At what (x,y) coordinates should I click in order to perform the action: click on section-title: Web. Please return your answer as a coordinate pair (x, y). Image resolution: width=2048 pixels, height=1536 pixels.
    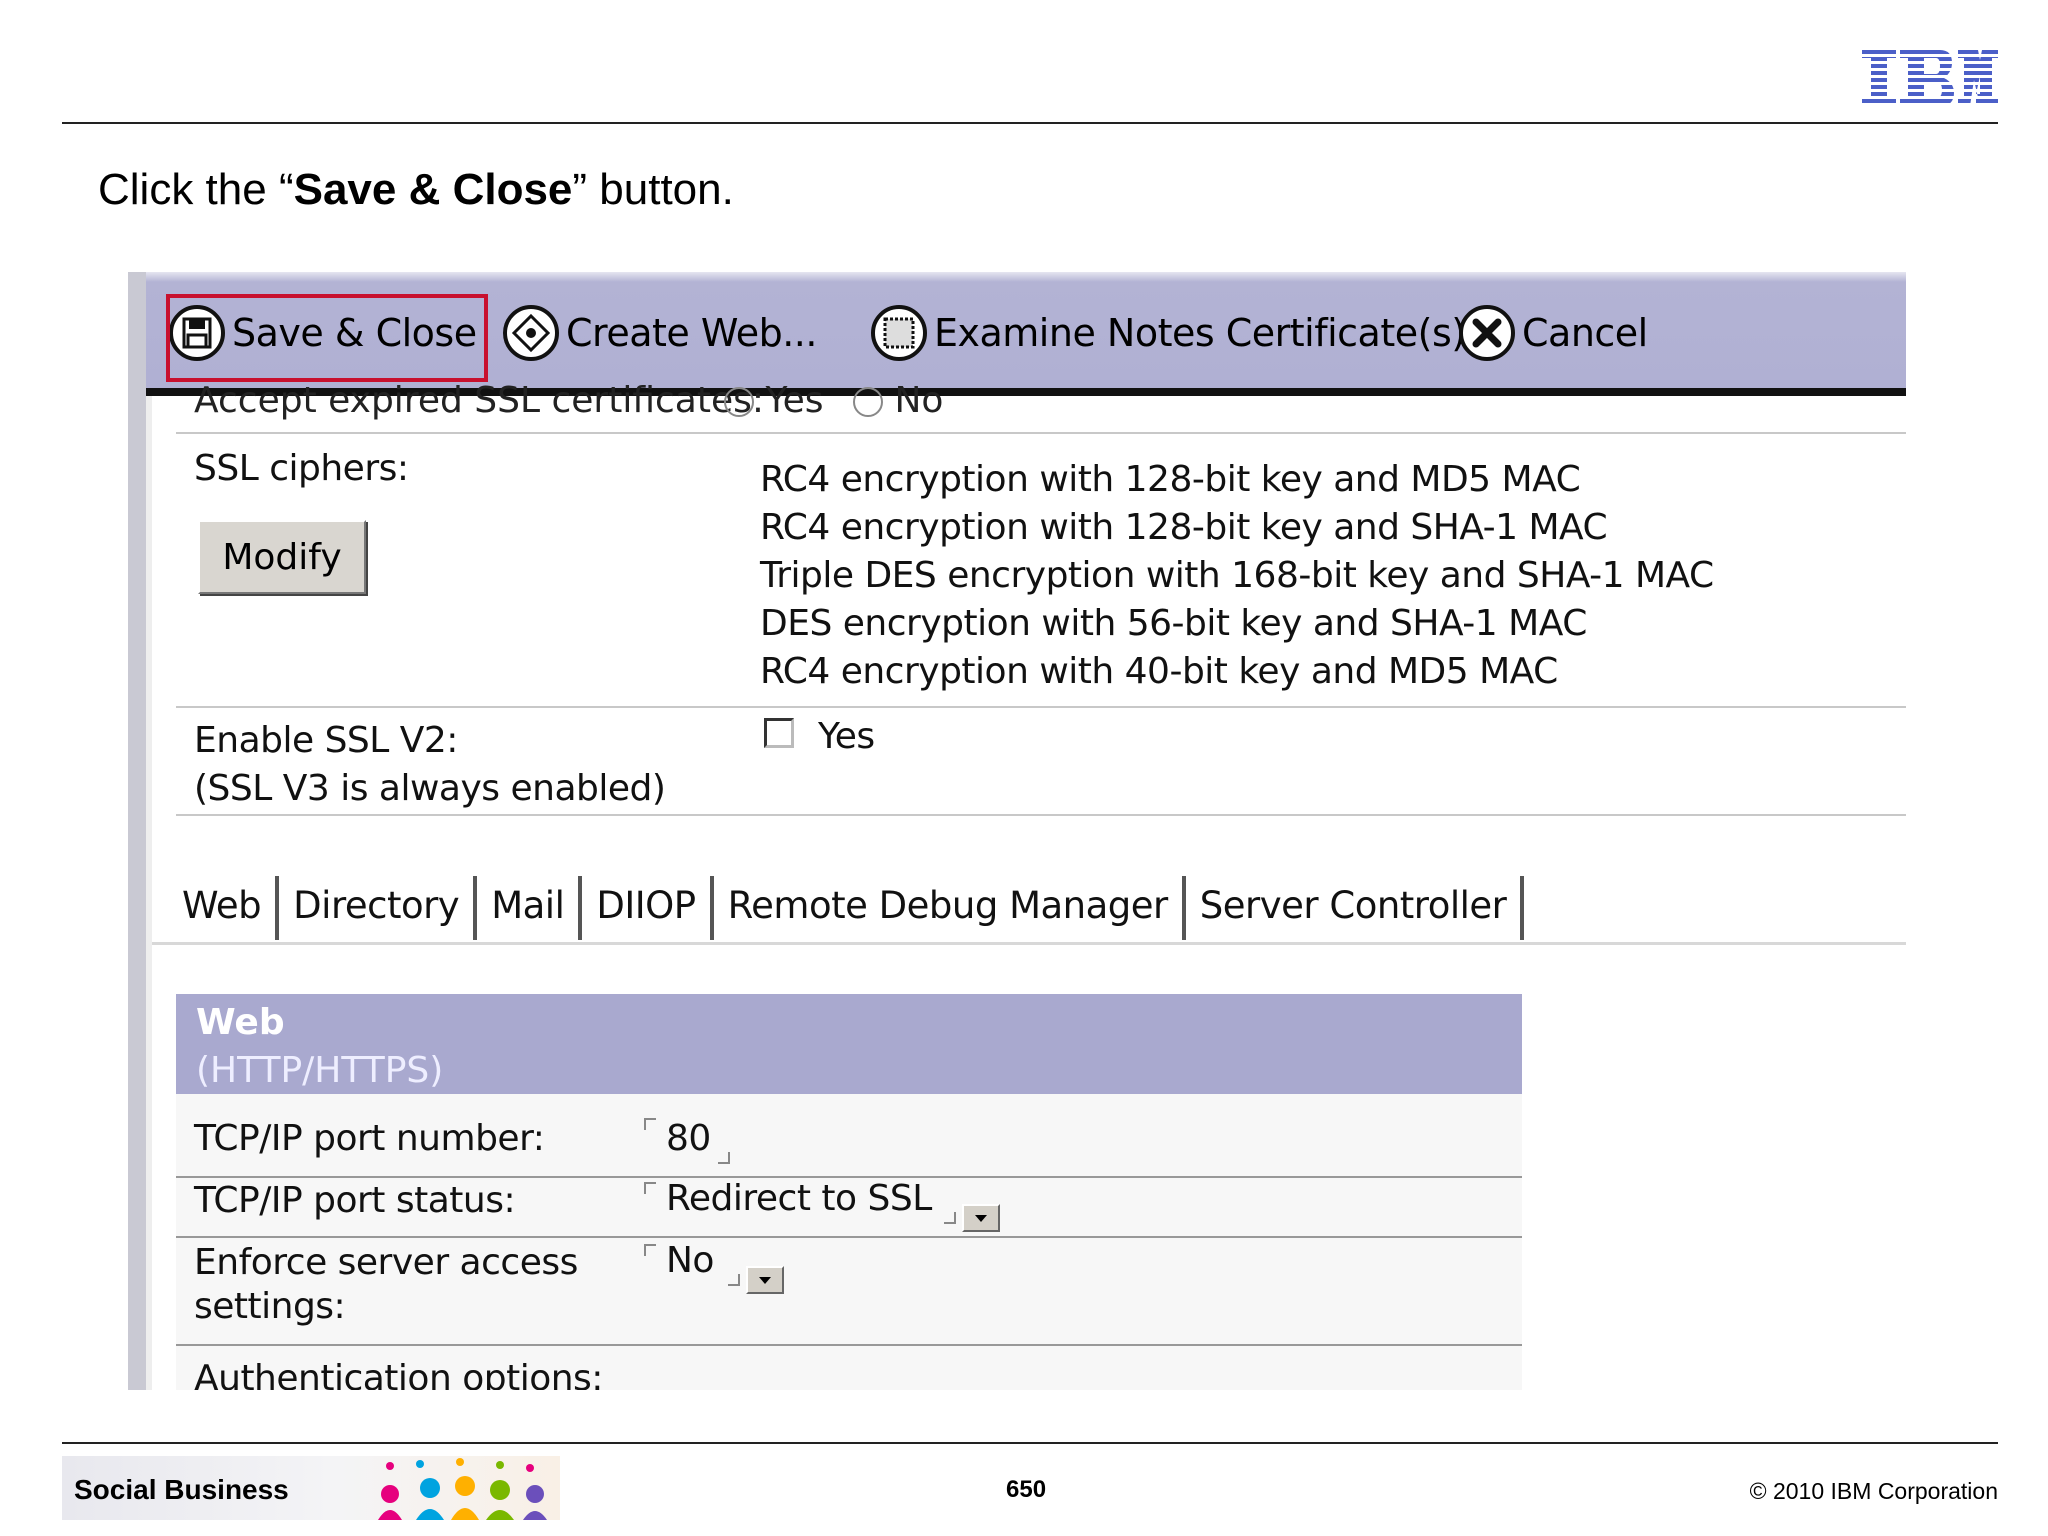
    Looking at the image, I should click on (240, 1022).